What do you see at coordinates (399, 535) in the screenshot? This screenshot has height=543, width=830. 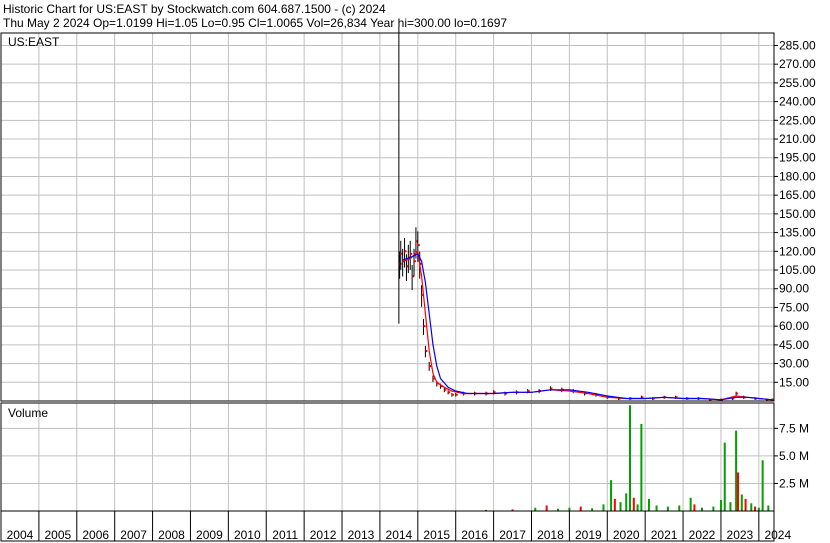 I see `x-tick-label: 2014` at bounding box center [399, 535].